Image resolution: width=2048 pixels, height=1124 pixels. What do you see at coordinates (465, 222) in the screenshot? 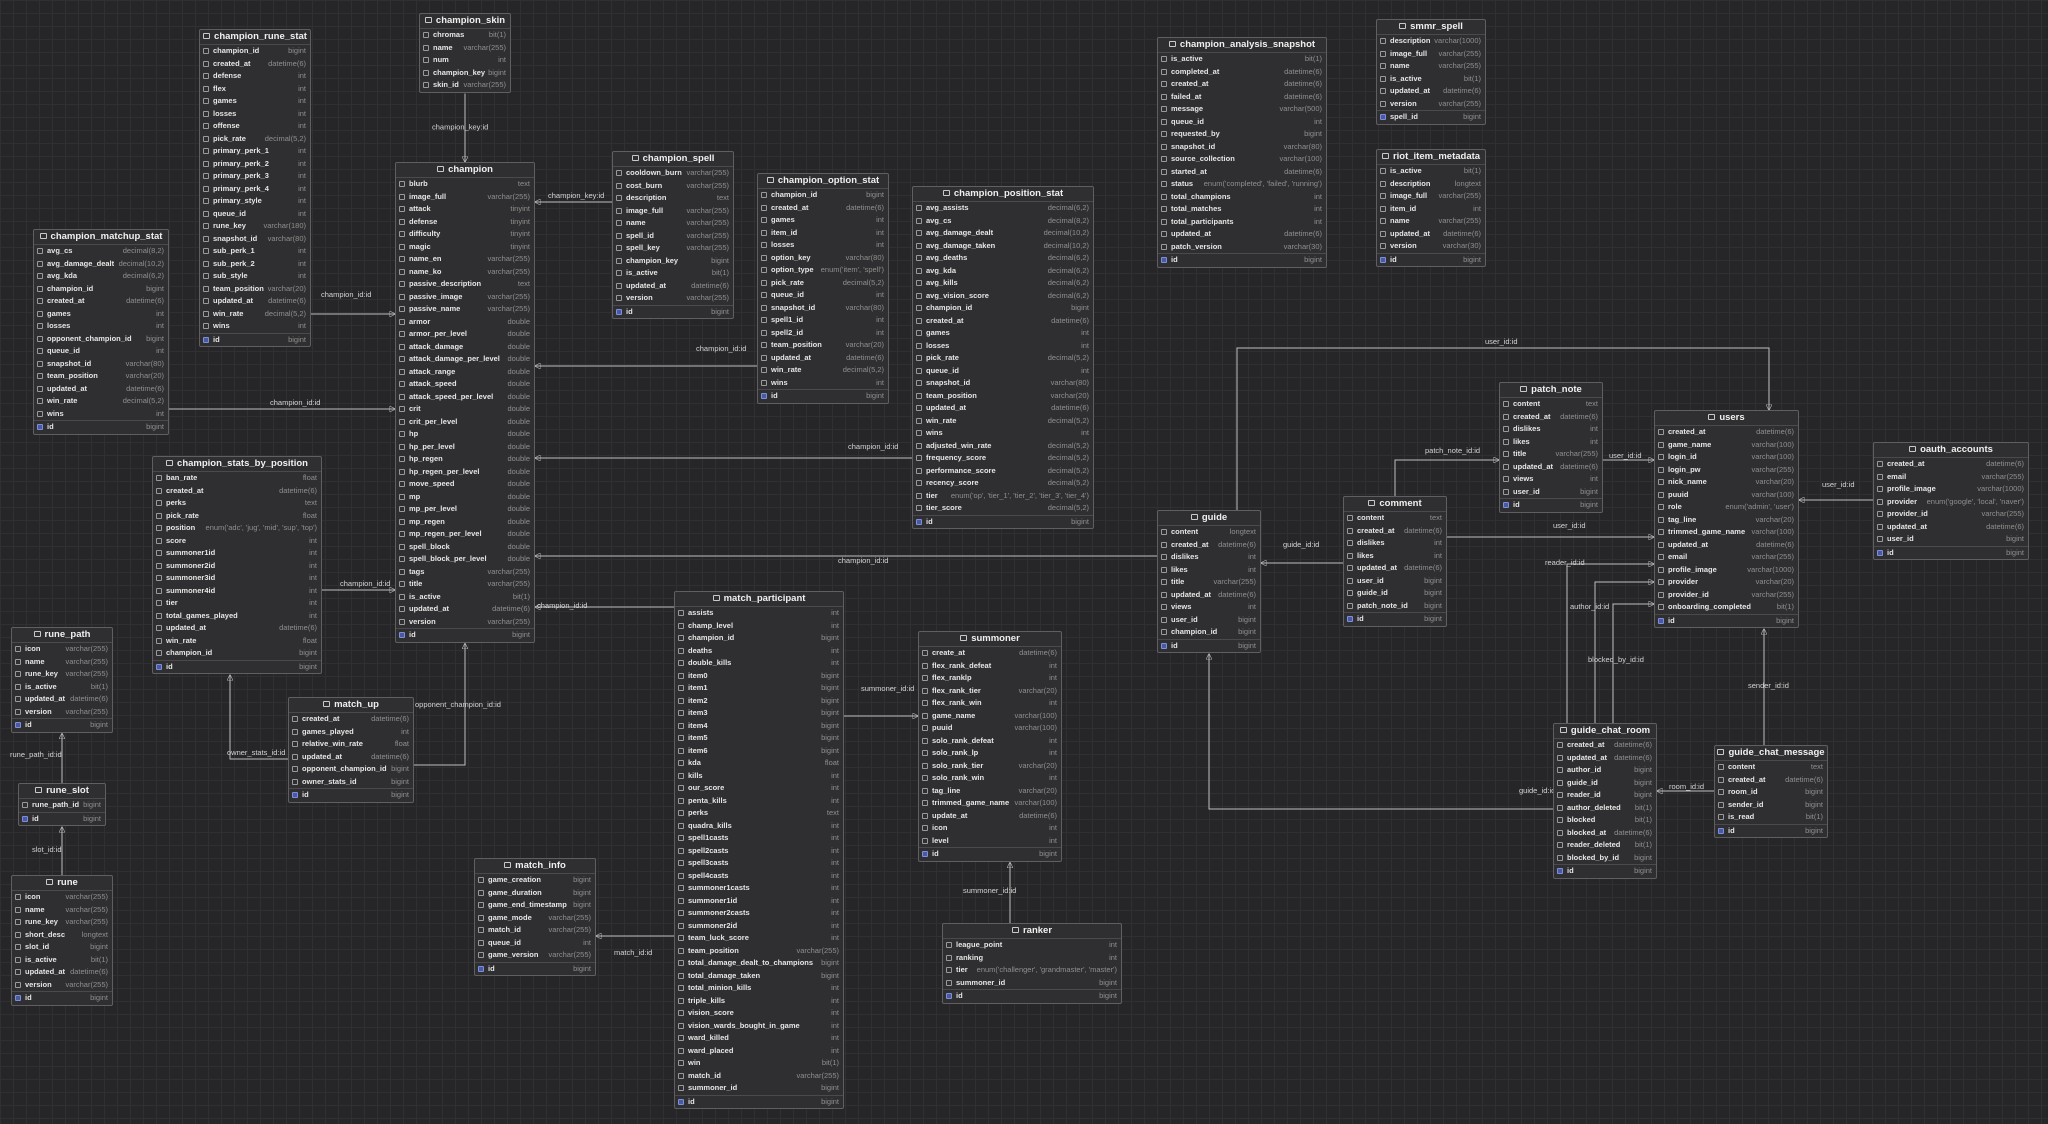
I see `column-row: defense tinyint` at bounding box center [465, 222].